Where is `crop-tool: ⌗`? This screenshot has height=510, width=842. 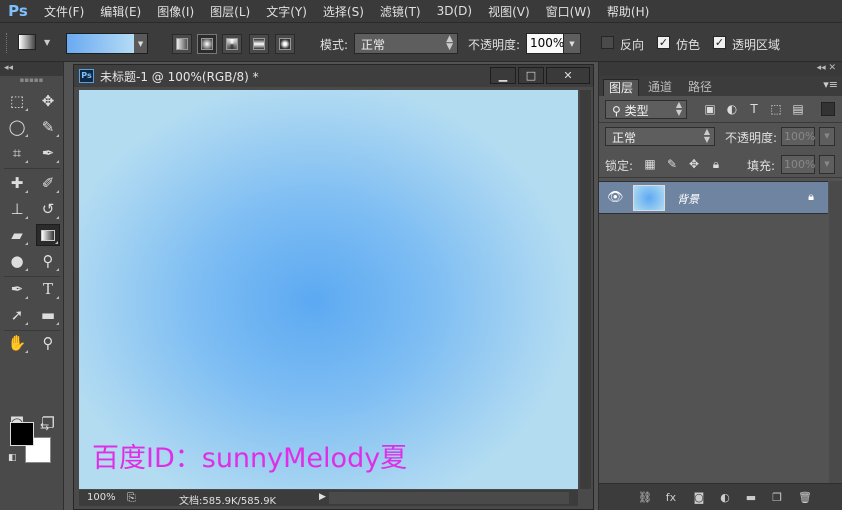 crop-tool: ⌗ is located at coordinates (17, 153).